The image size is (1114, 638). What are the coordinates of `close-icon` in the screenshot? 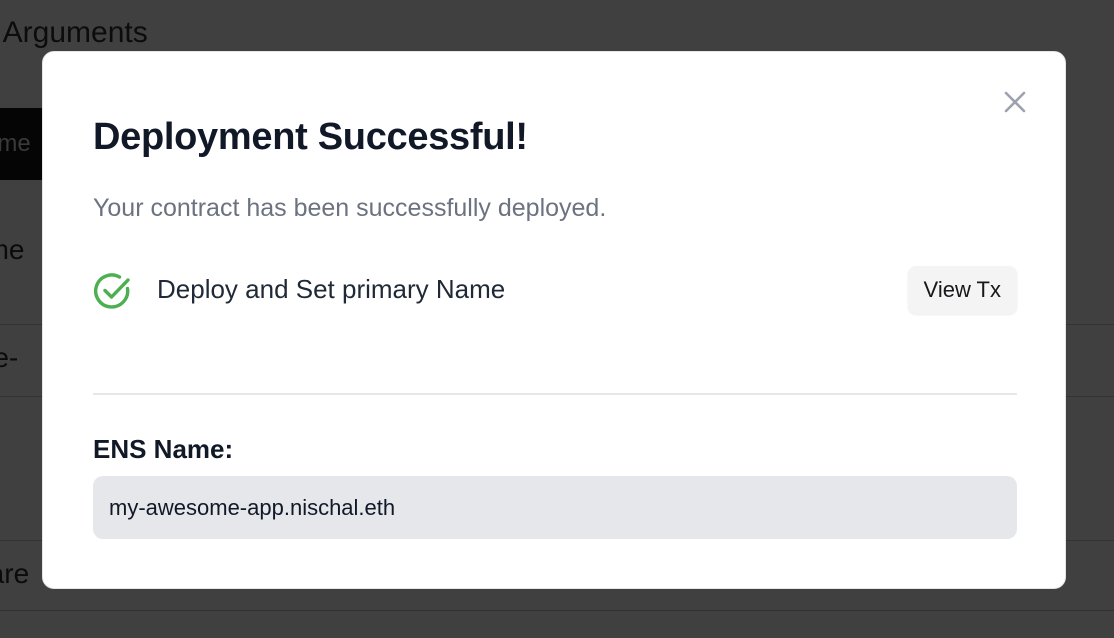 It's located at (1015, 102).